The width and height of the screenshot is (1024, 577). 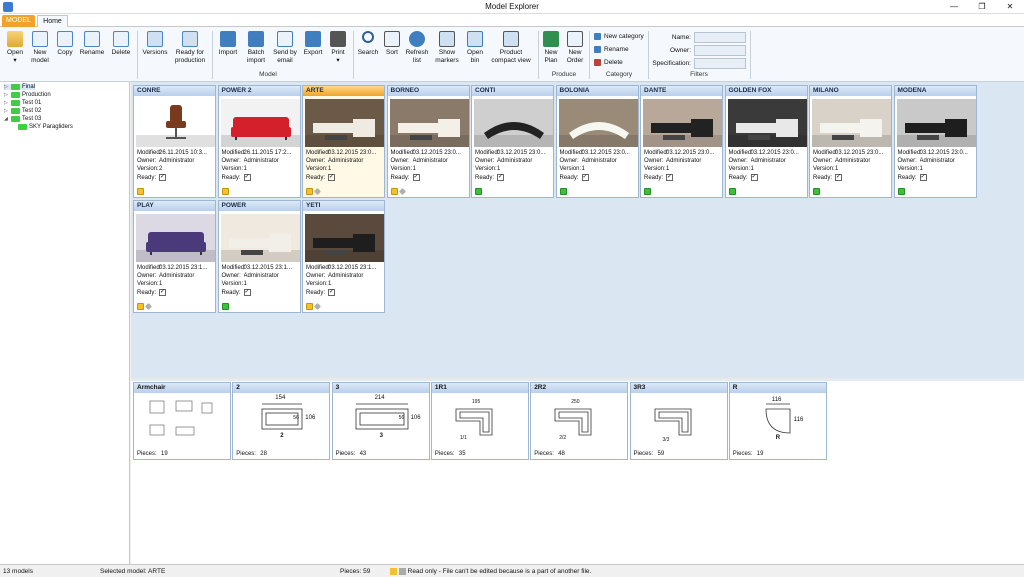 What do you see at coordinates (40, 47) in the screenshot?
I see `new-model-button: New model` at bounding box center [40, 47].